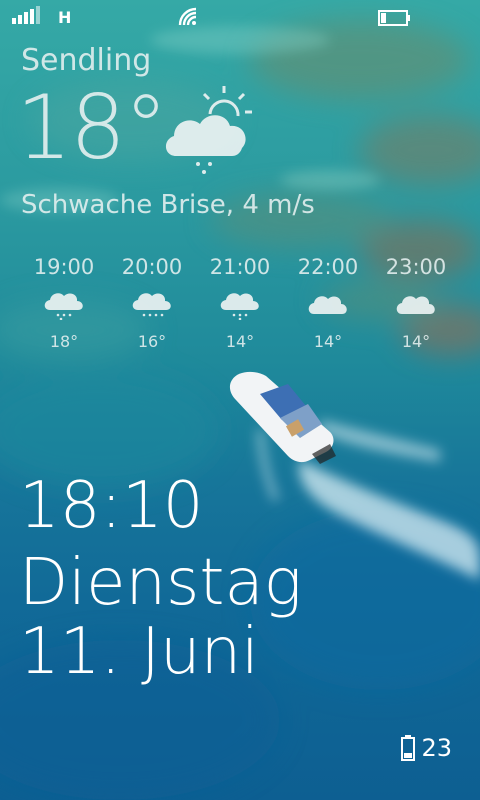  I want to click on battery-percentage: 23, so click(436, 748).